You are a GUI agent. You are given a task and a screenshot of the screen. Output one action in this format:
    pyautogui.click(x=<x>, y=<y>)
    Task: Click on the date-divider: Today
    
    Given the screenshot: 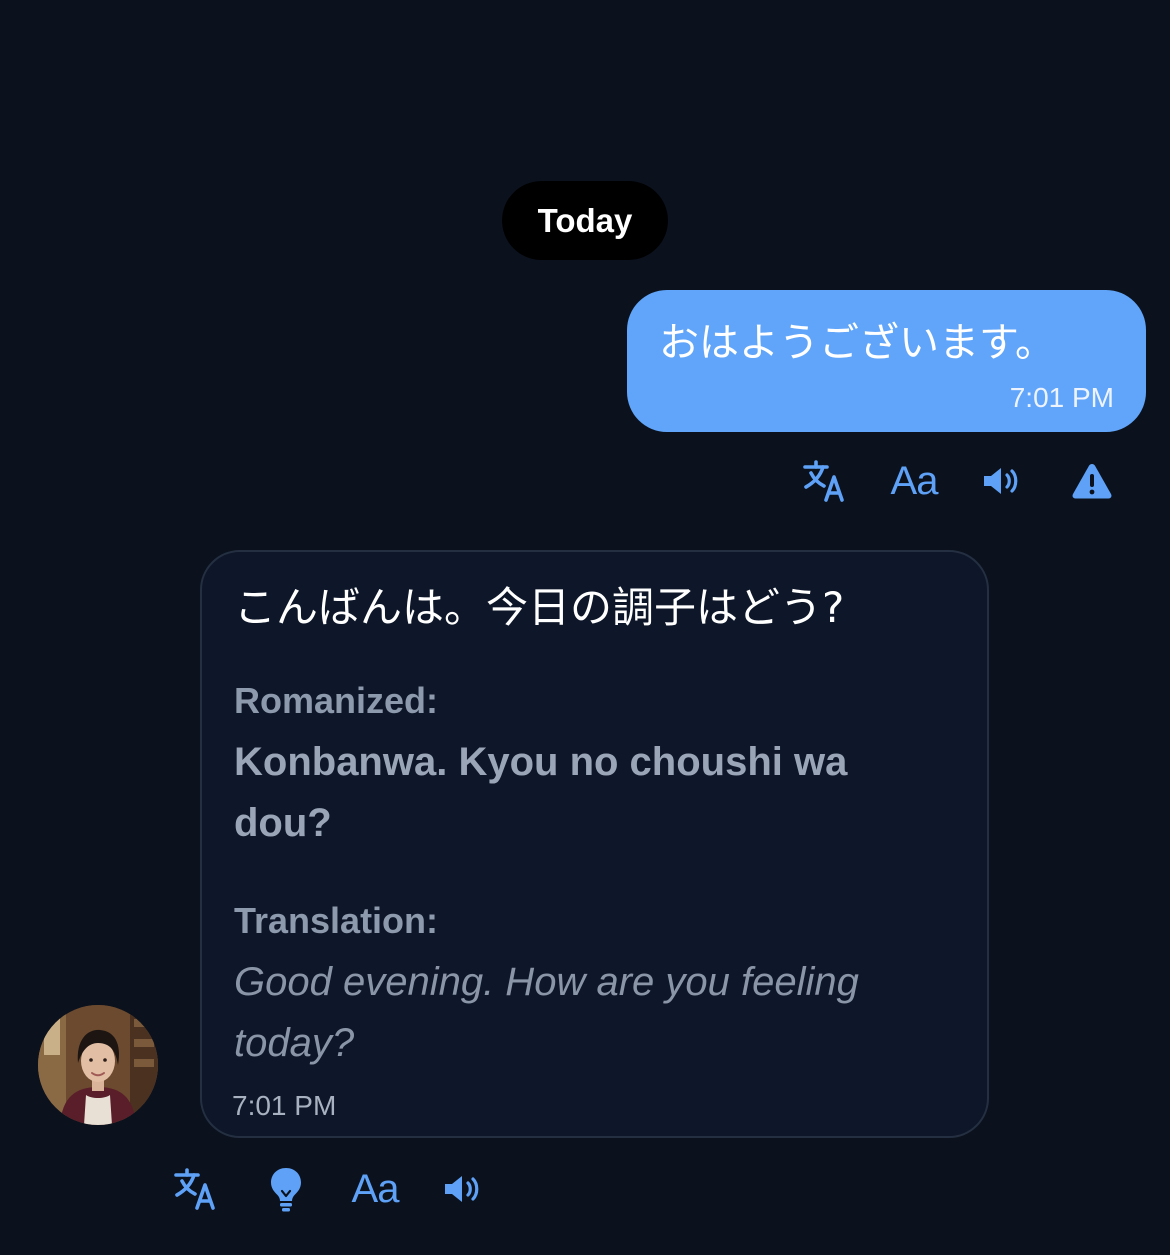 What is the action you would take?
    pyautogui.click(x=585, y=220)
    